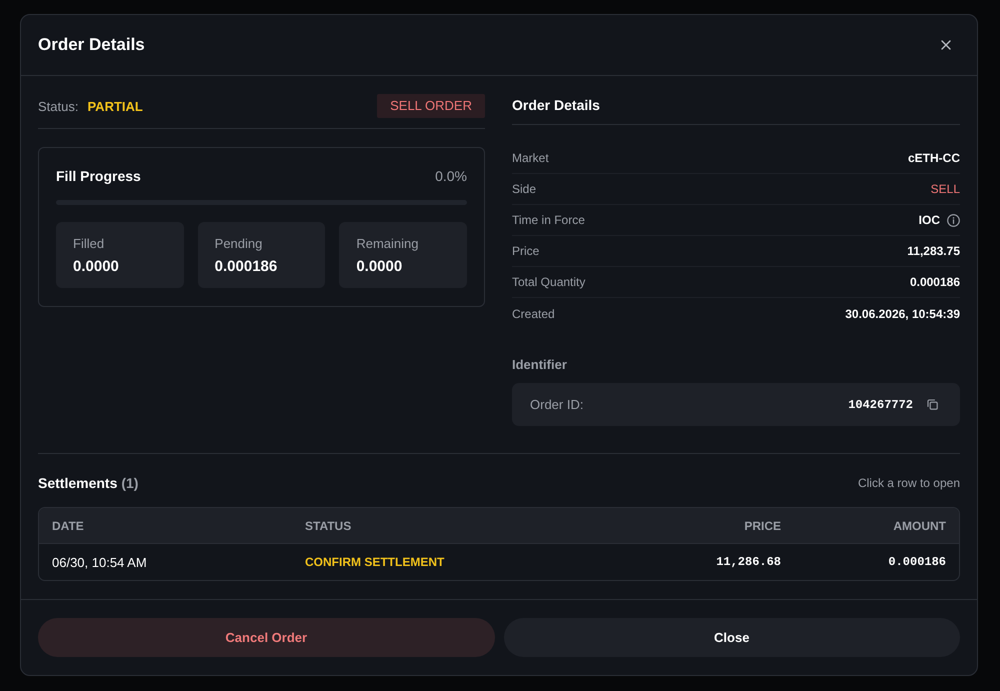 The image size is (1000, 691). I want to click on copy-icon, so click(932, 404).